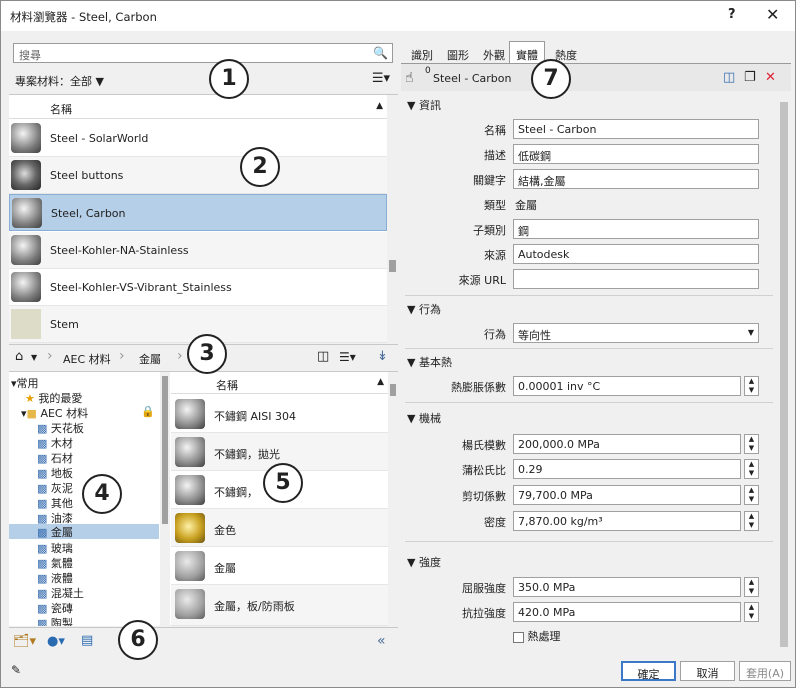 The height and width of the screenshot is (688, 796). Describe the element at coordinates (636, 229) in the screenshot. I see `subclass-field: 鋼` at that location.